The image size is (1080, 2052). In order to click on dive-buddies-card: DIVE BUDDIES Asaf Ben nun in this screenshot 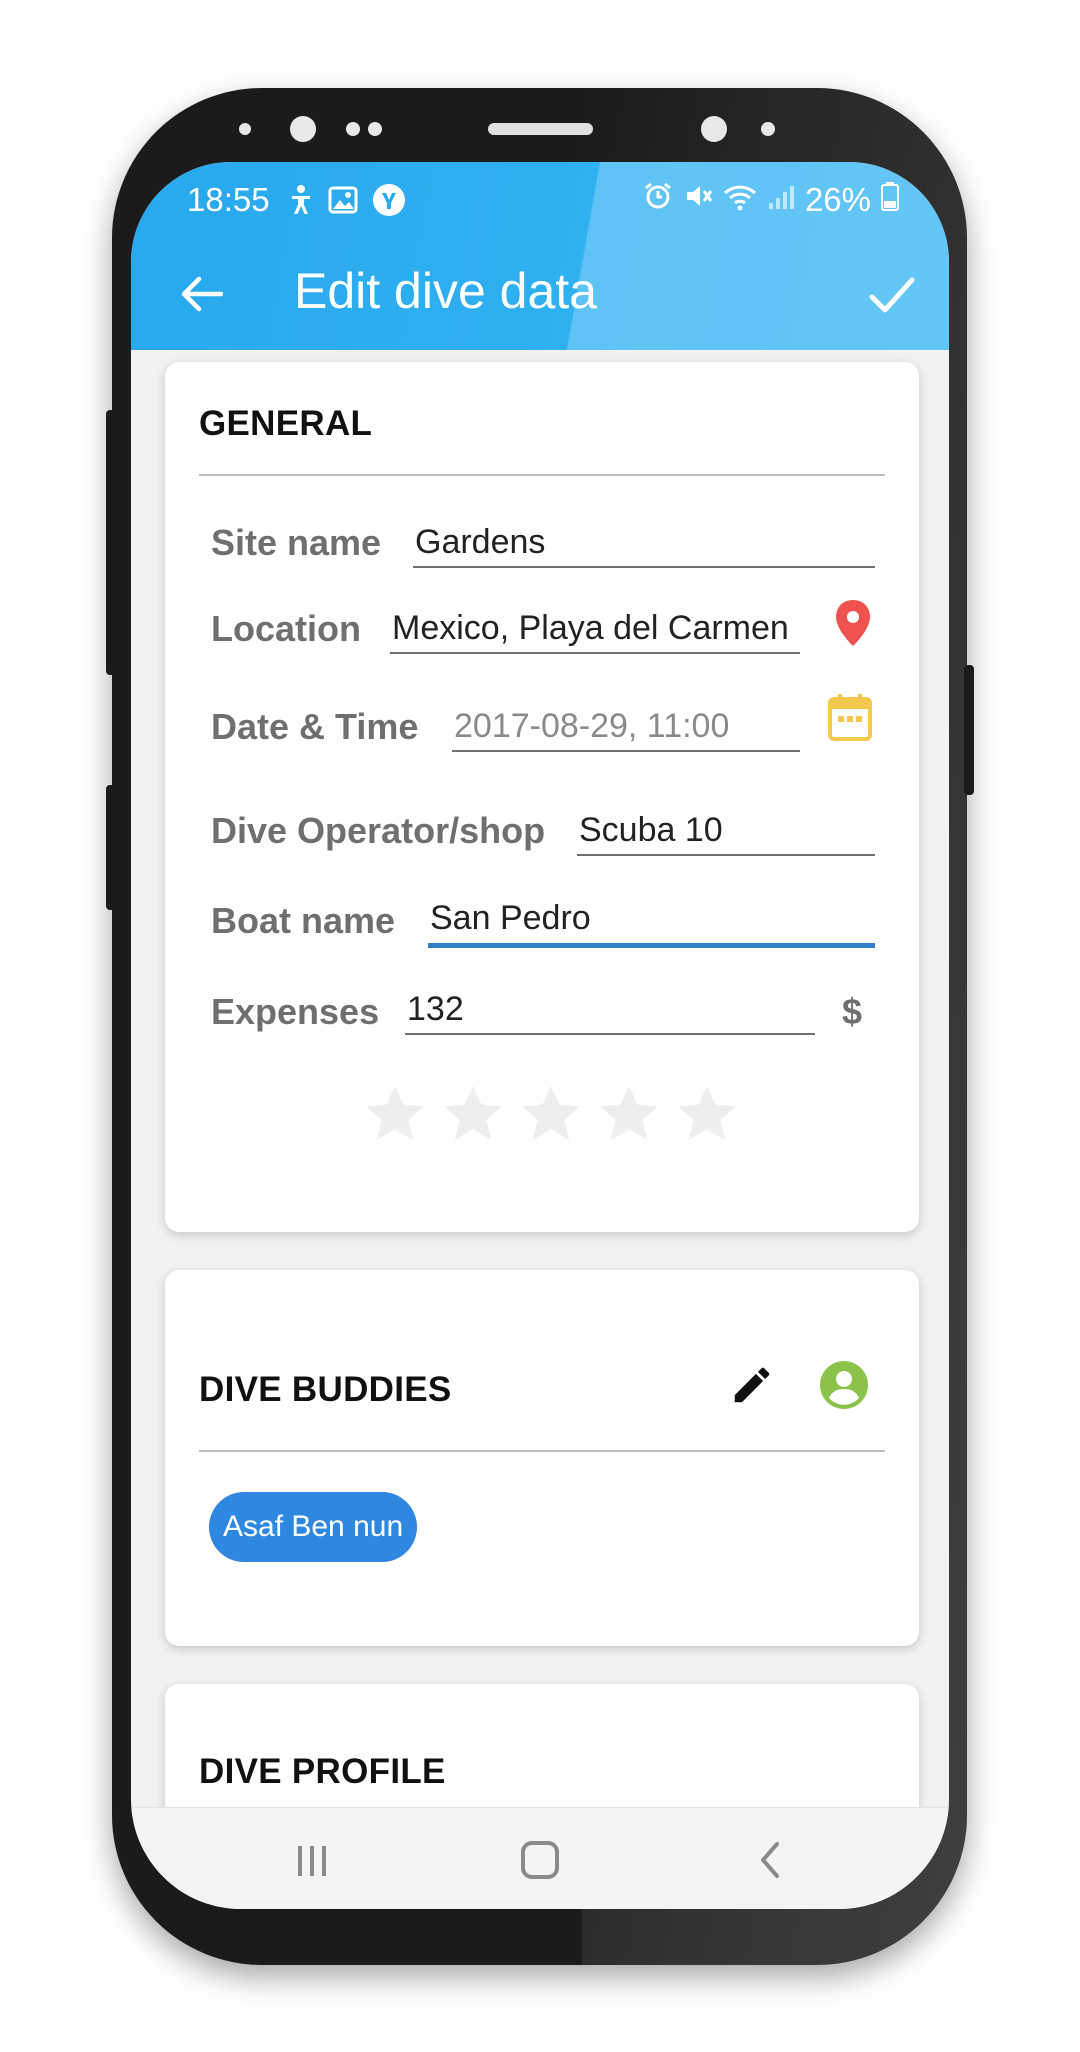, I will do `click(542, 1458)`.